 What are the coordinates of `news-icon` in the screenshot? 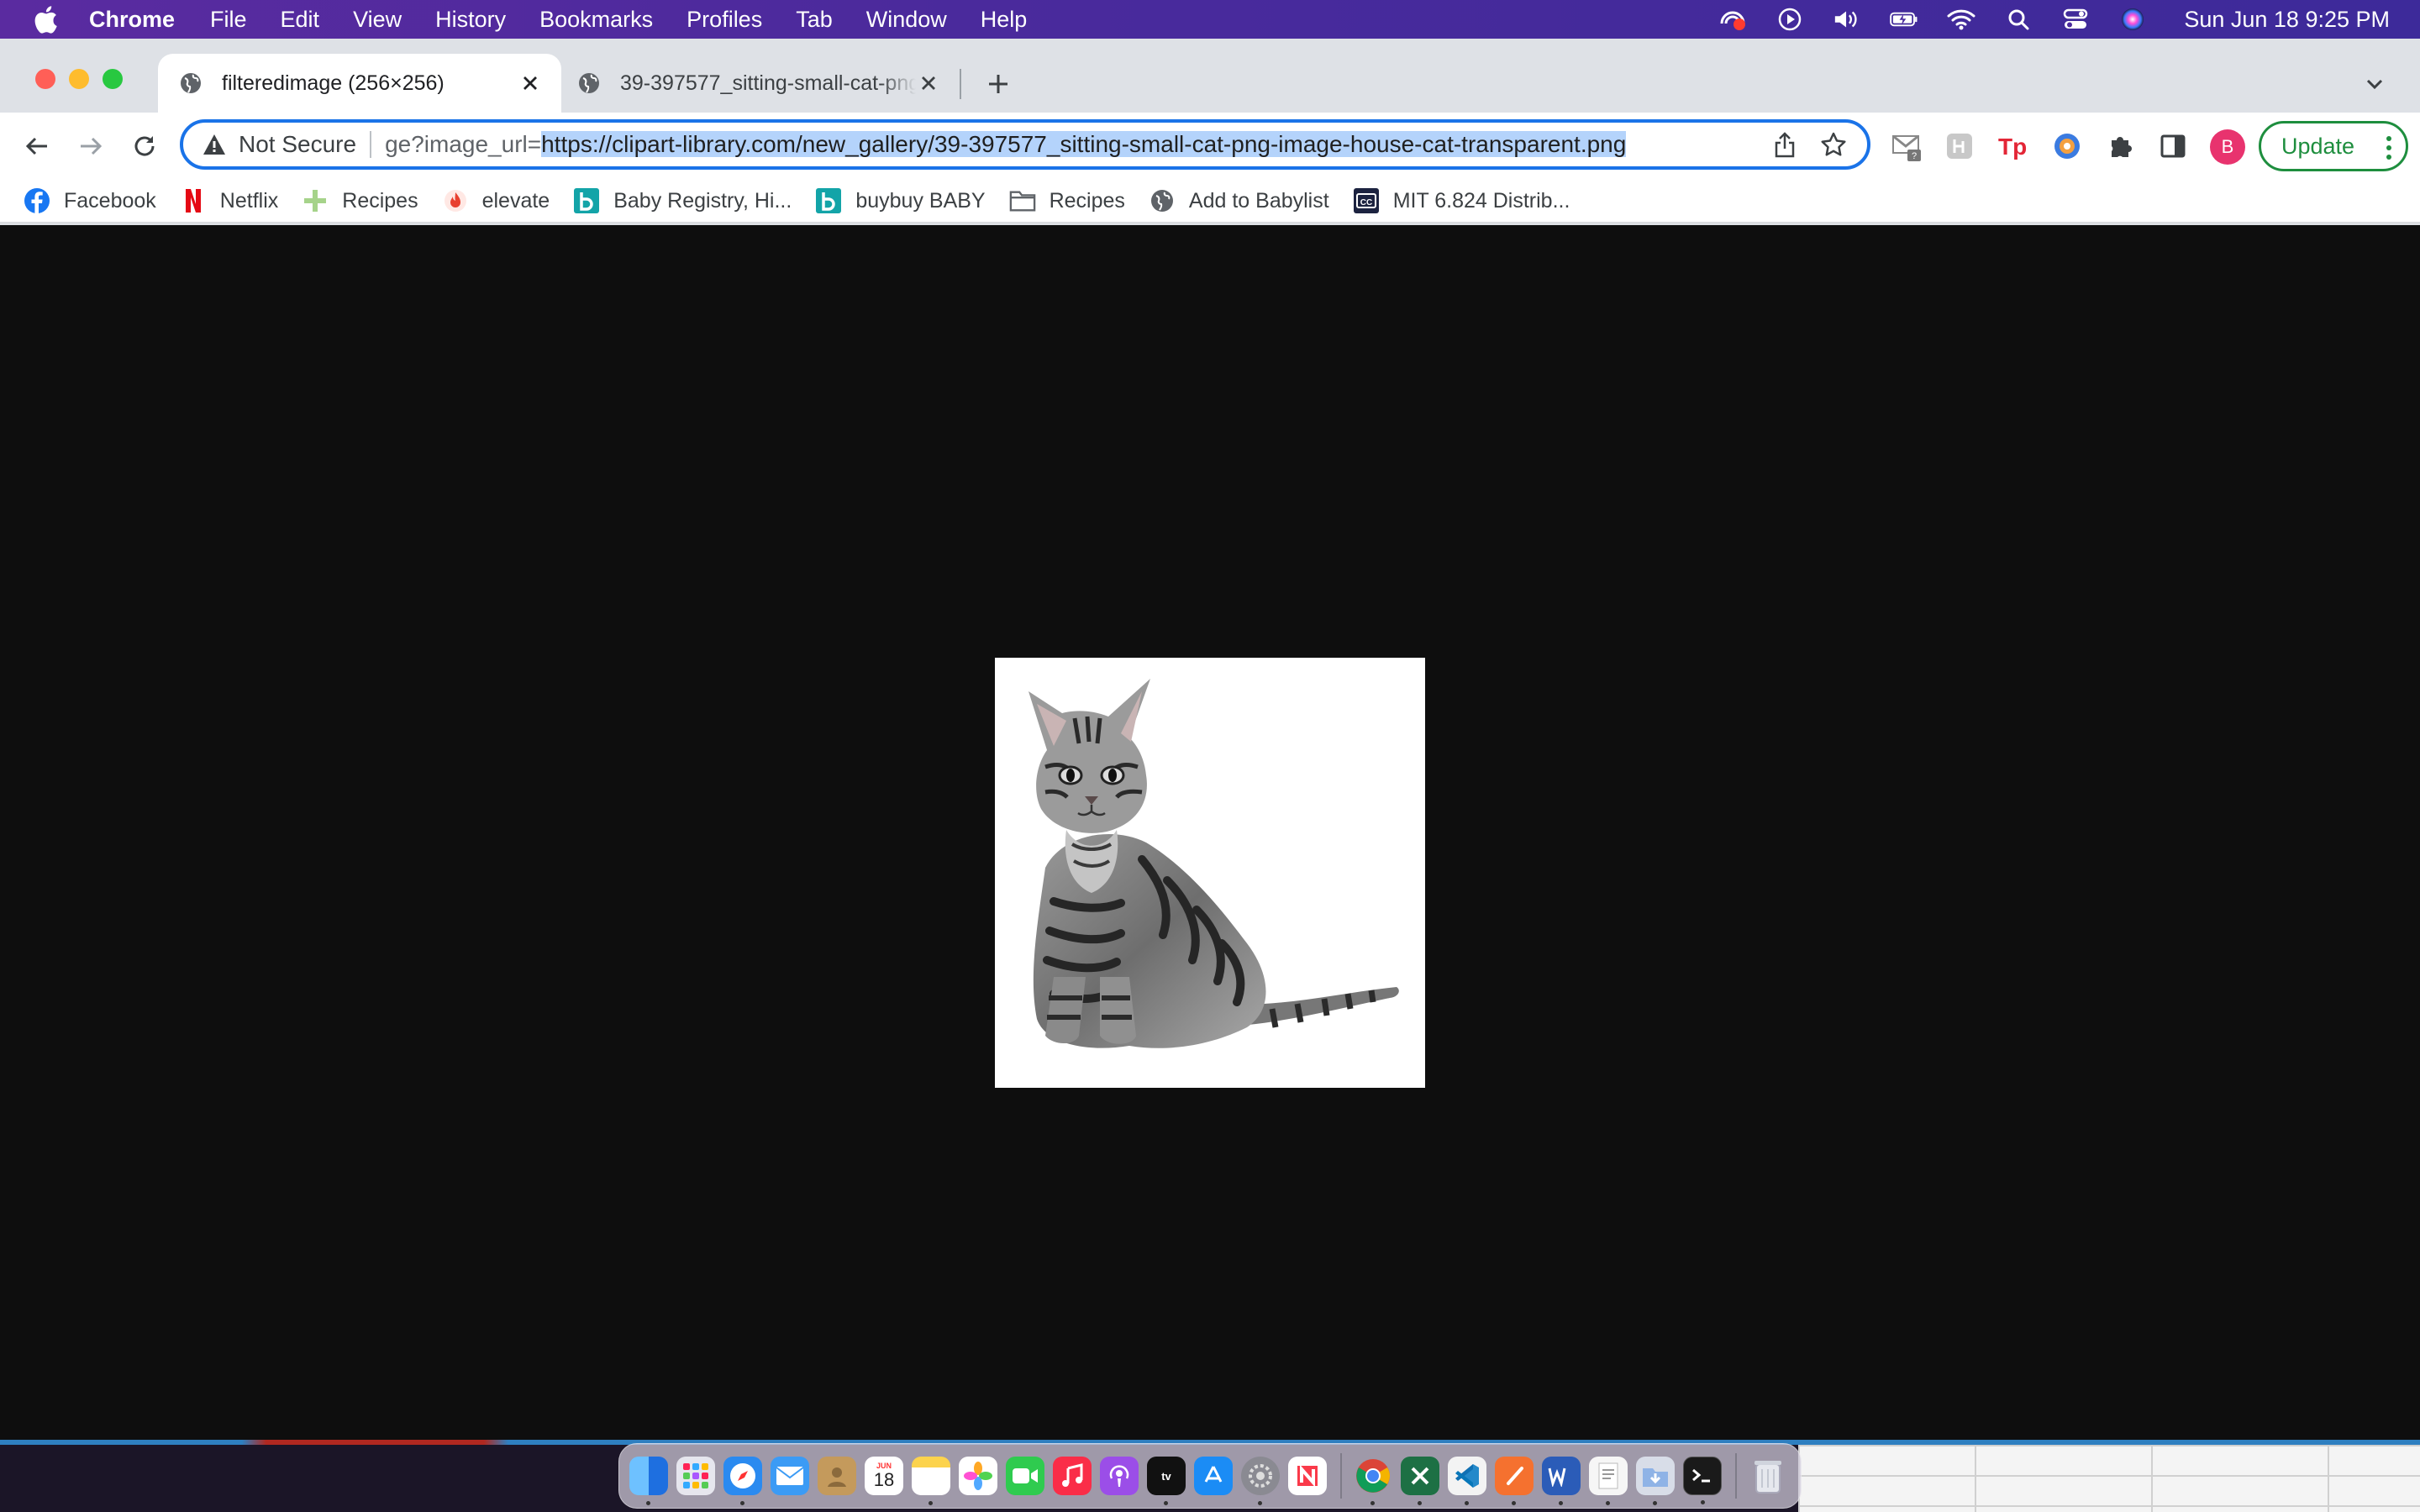 It's located at (1307, 1476).